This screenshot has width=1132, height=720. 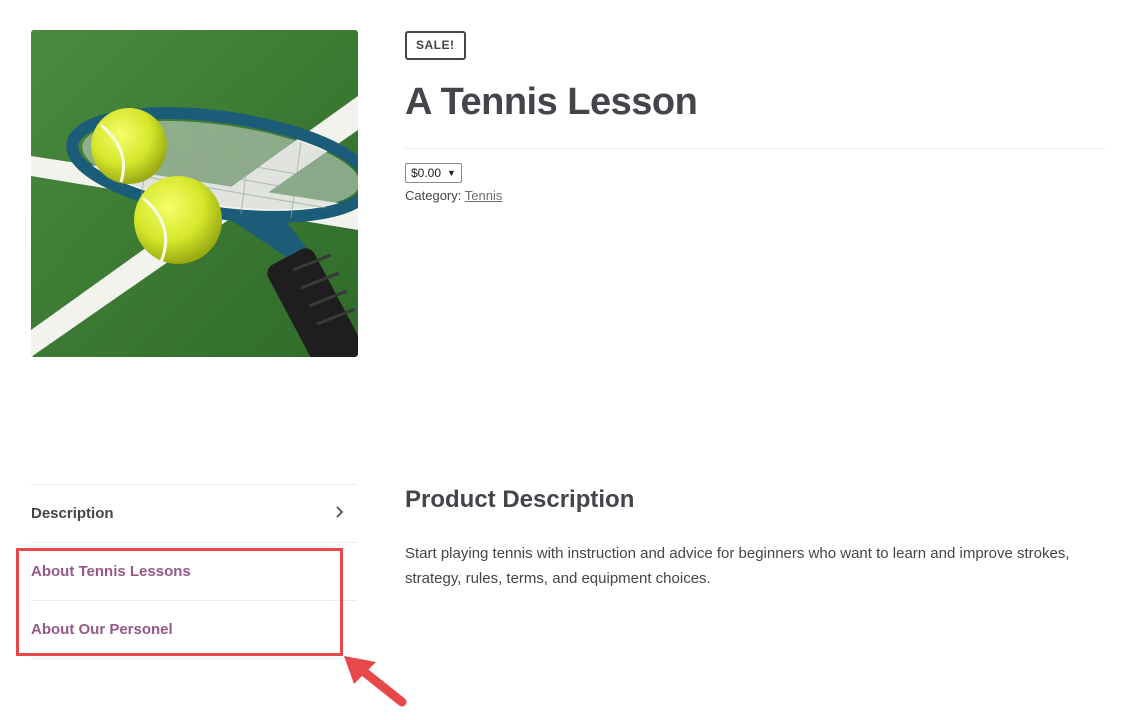 What do you see at coordinates (520, 499) in the screenshot?
I see `description-heading: Product Description` at bounding box center [520, 499].